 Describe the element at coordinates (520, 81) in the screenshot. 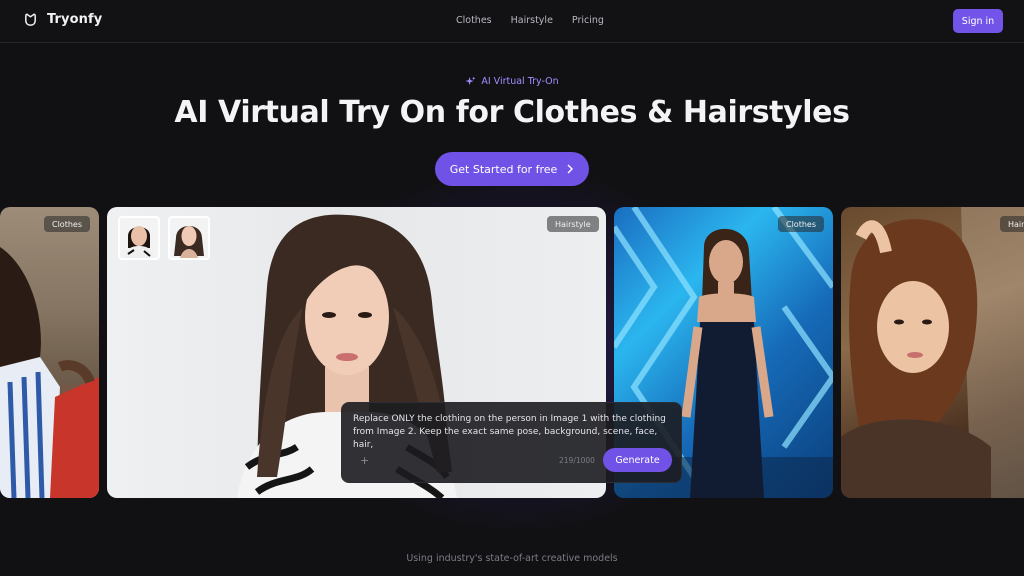

I see `hero-badge-label: AI Virtual Try-On` at that location.